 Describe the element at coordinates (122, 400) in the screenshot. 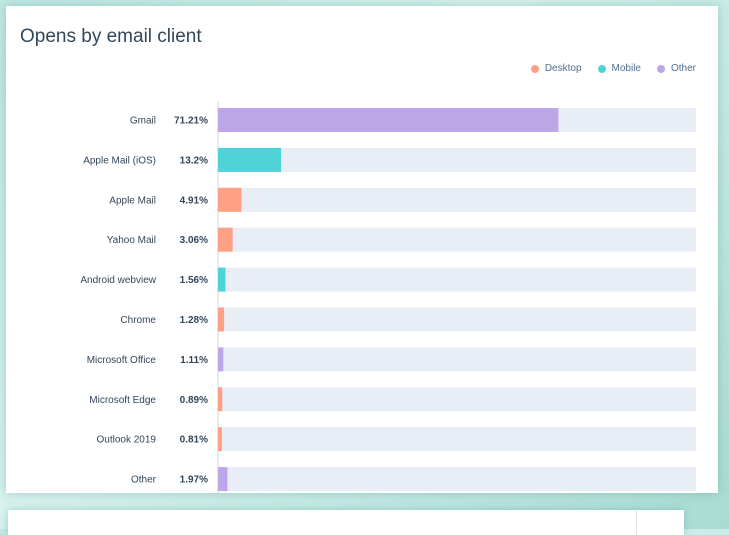

I see `category-label-microsoft-edge: Microsoft Edge` at that location.